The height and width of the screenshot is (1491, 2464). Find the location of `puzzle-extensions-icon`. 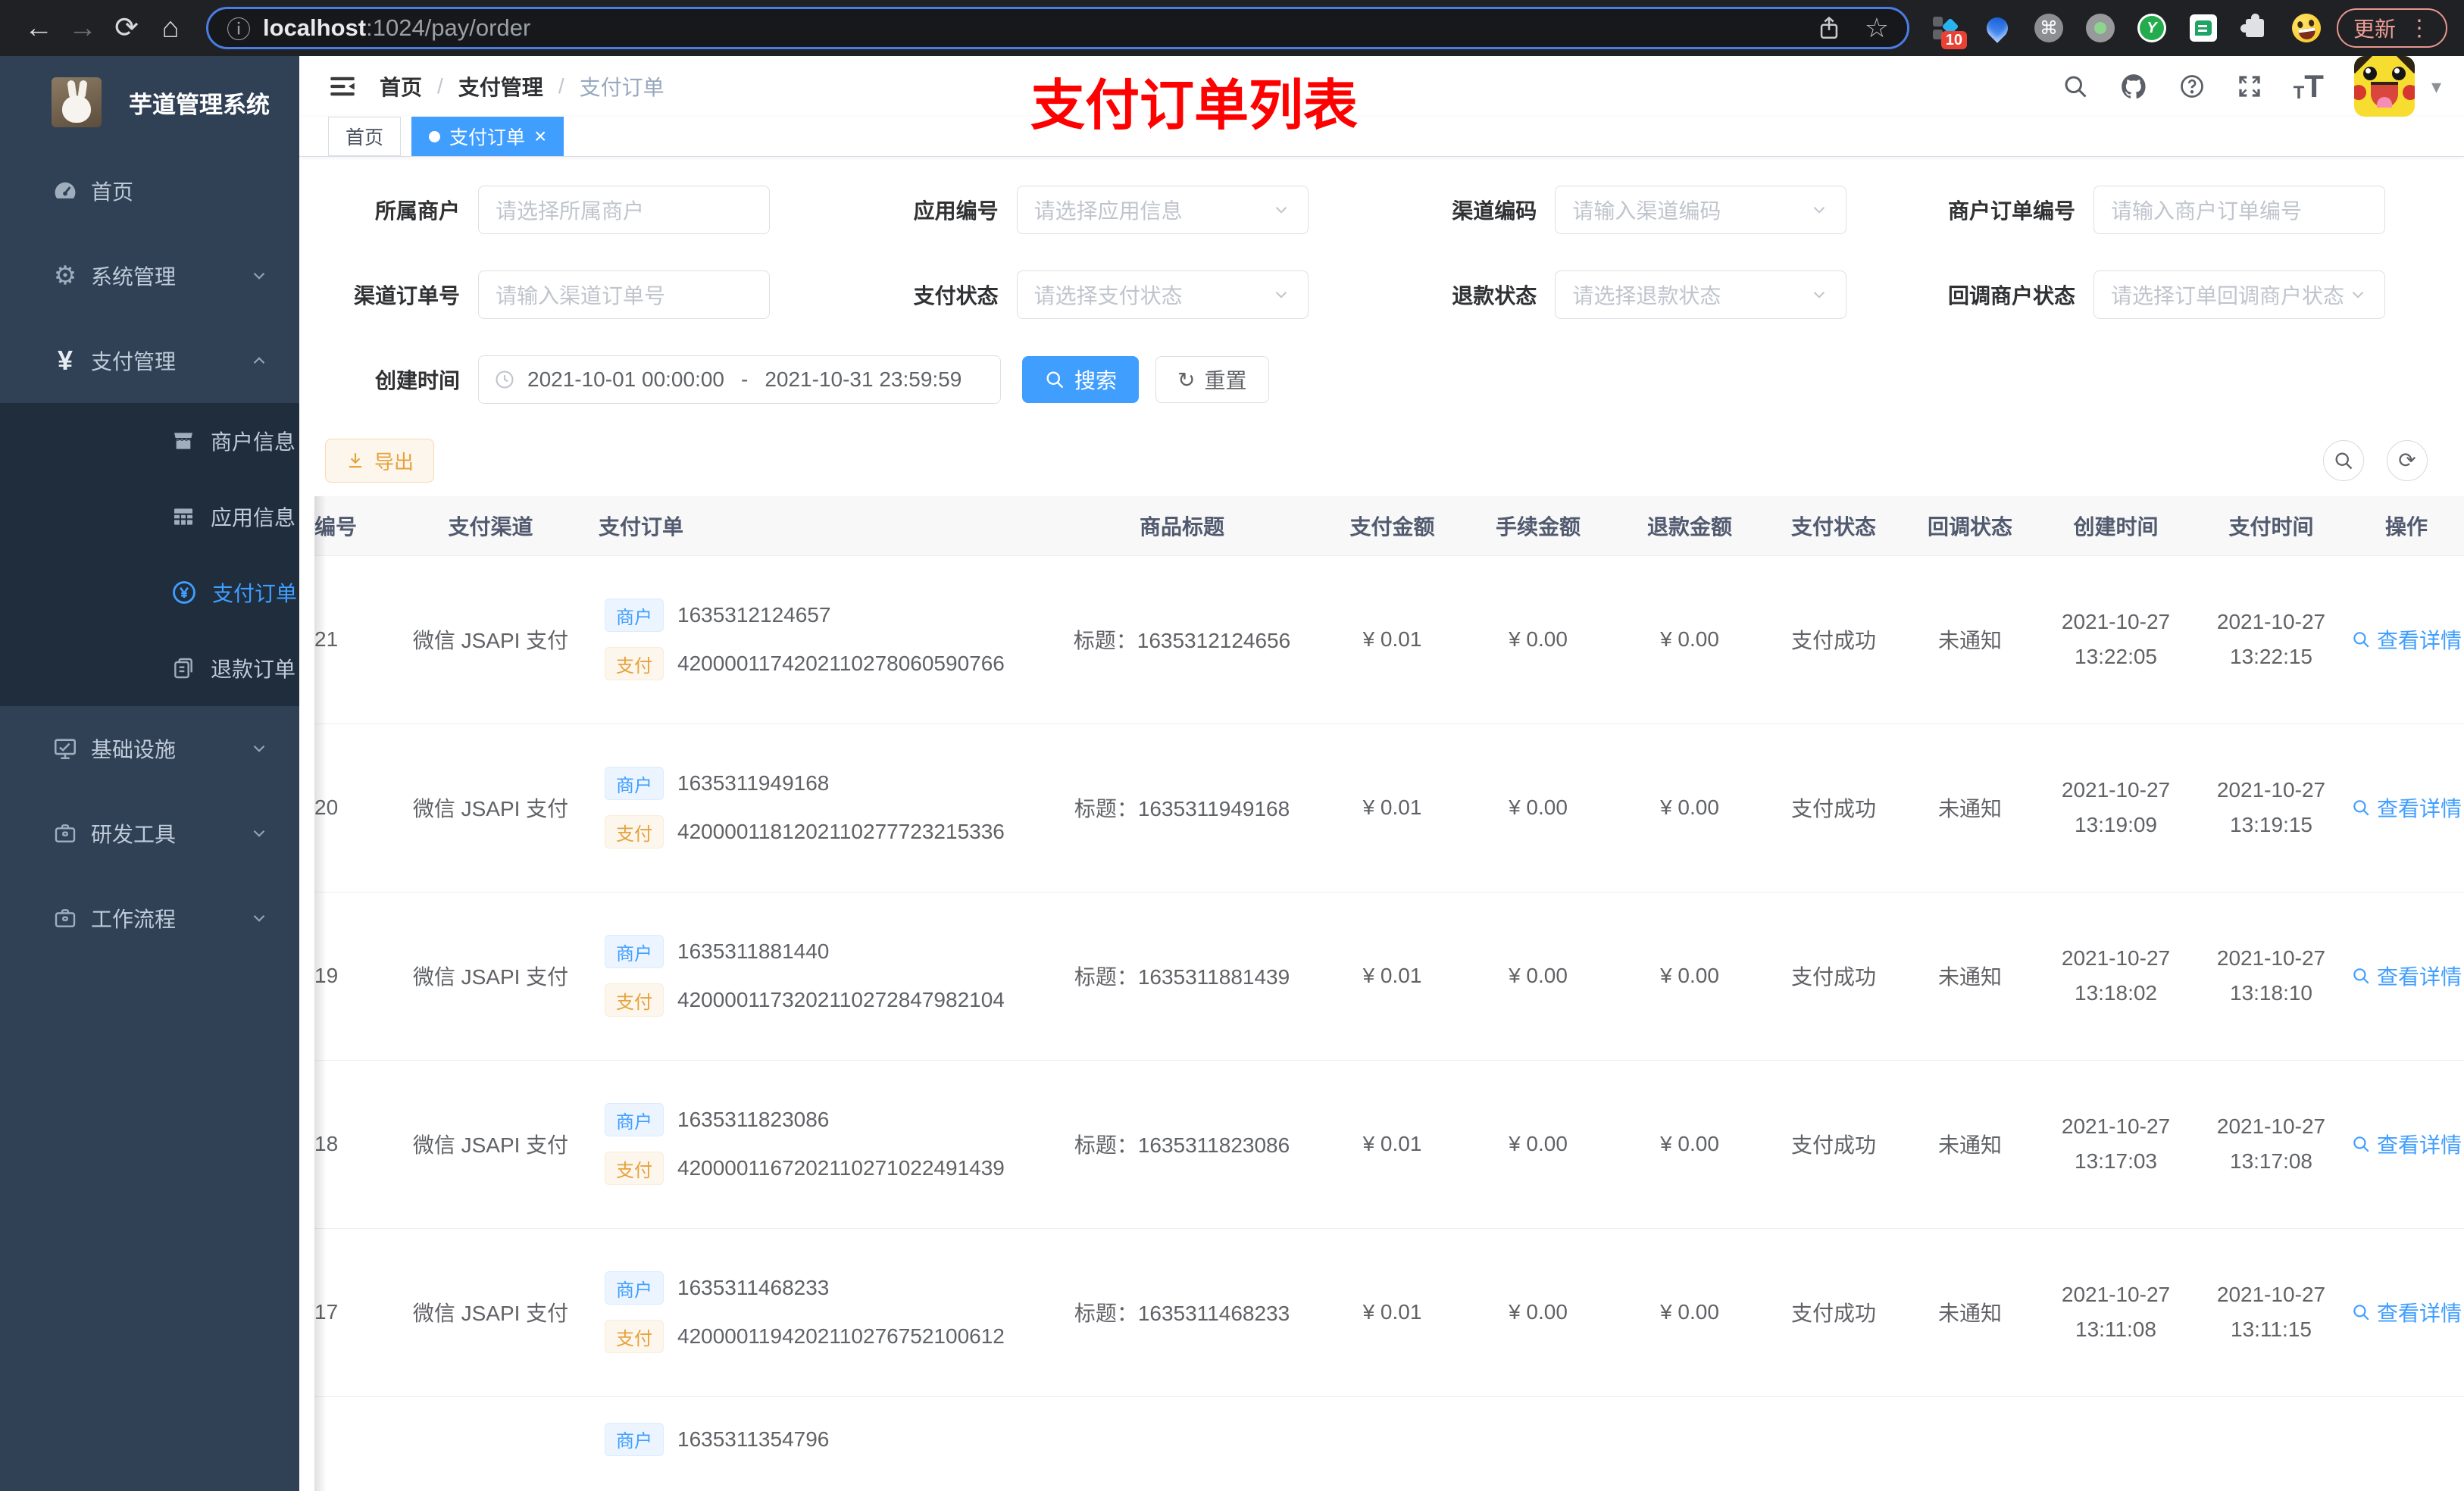

puzzle-extensions-icon is located at coordinates (2255, 28).